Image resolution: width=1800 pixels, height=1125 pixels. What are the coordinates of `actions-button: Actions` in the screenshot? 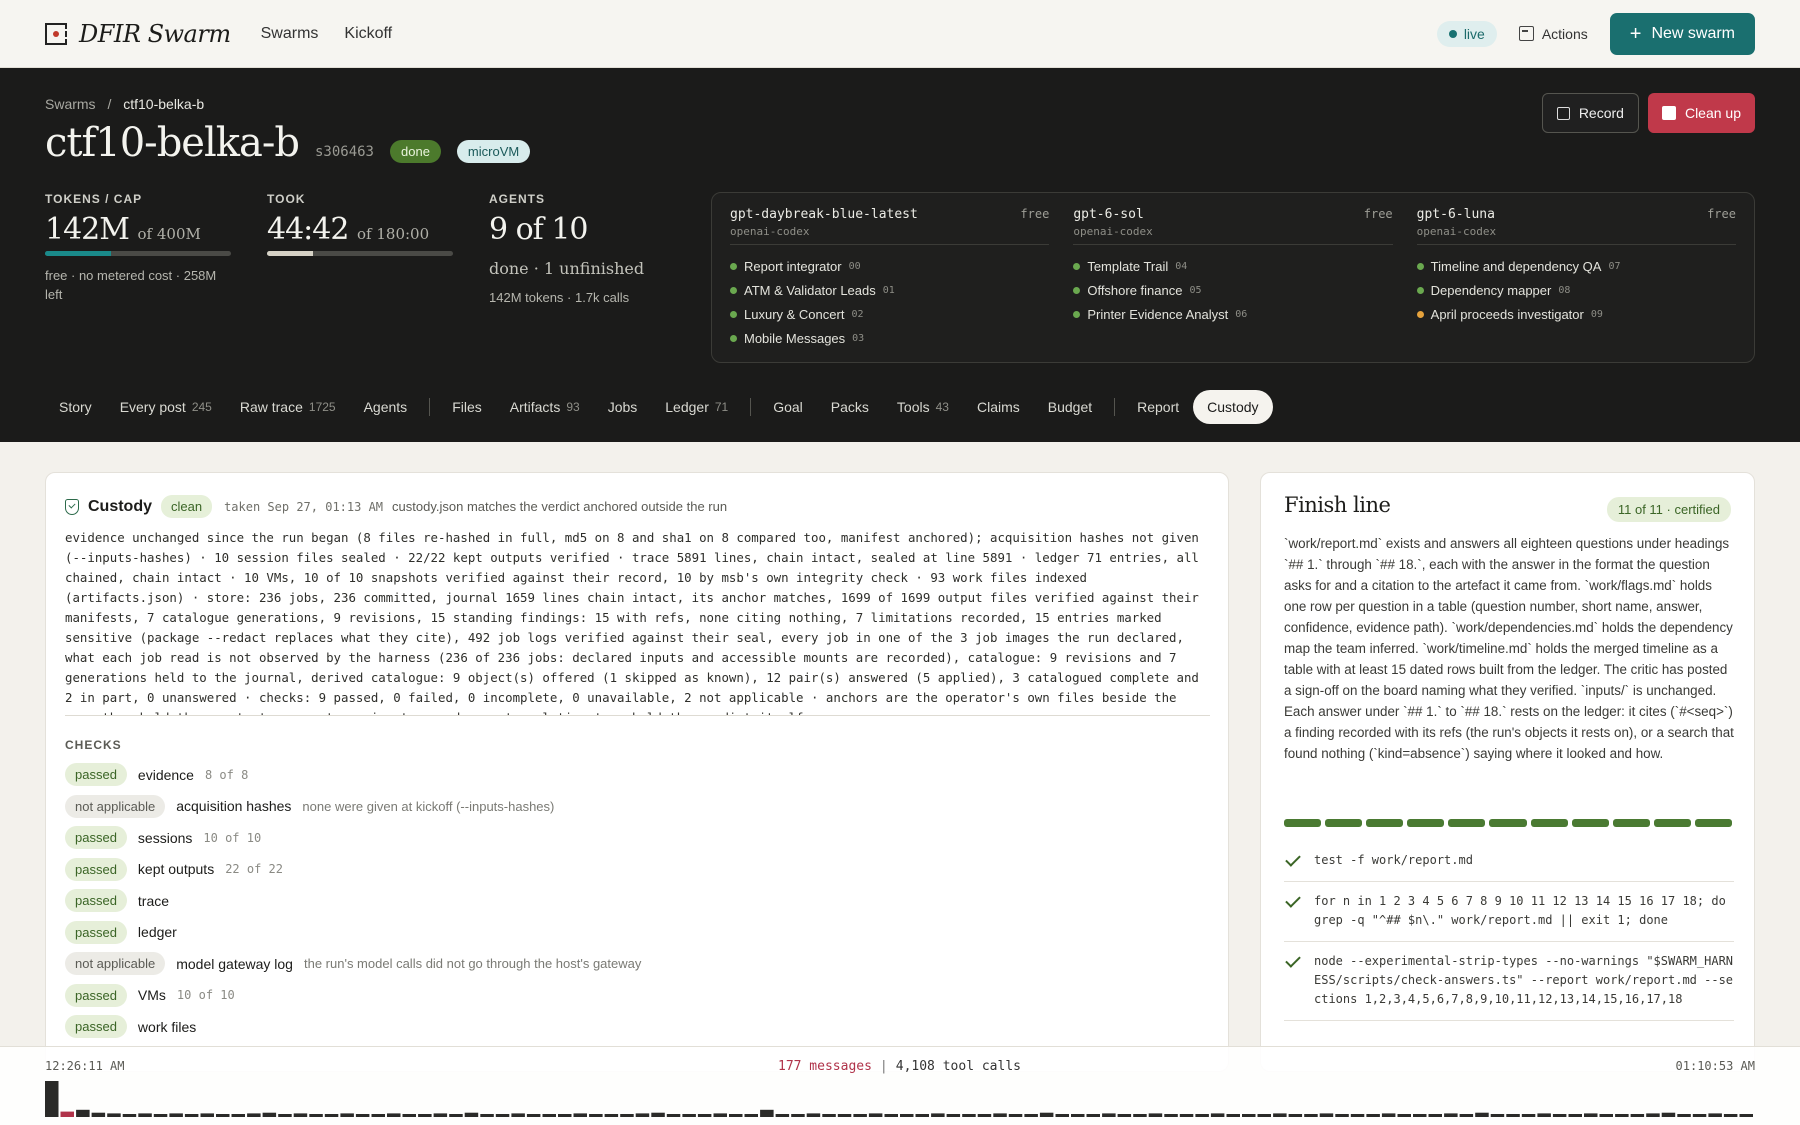 It's located at (1553, 34).